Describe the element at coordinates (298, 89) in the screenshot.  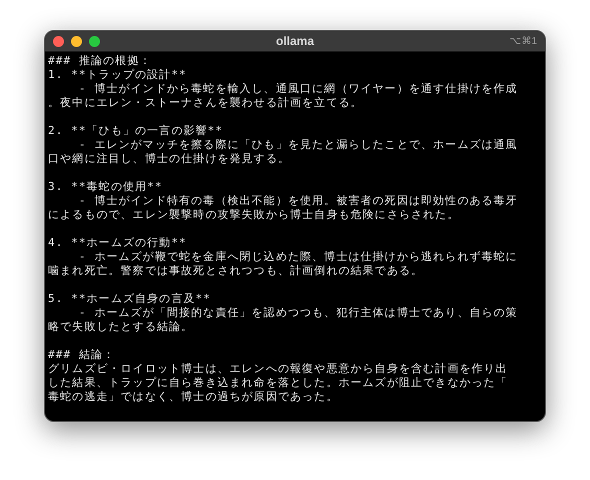
I see `terminal-line: - 博士がインドから毒蛇を輸入し、通風口に網（ワイヤー）を通す仕掛けを作成` at that location.